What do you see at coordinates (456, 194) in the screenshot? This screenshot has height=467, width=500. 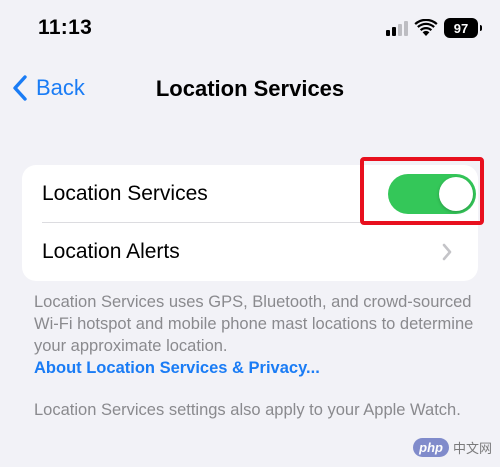 I see `toggle-knob` at bounding box center [456, 194].